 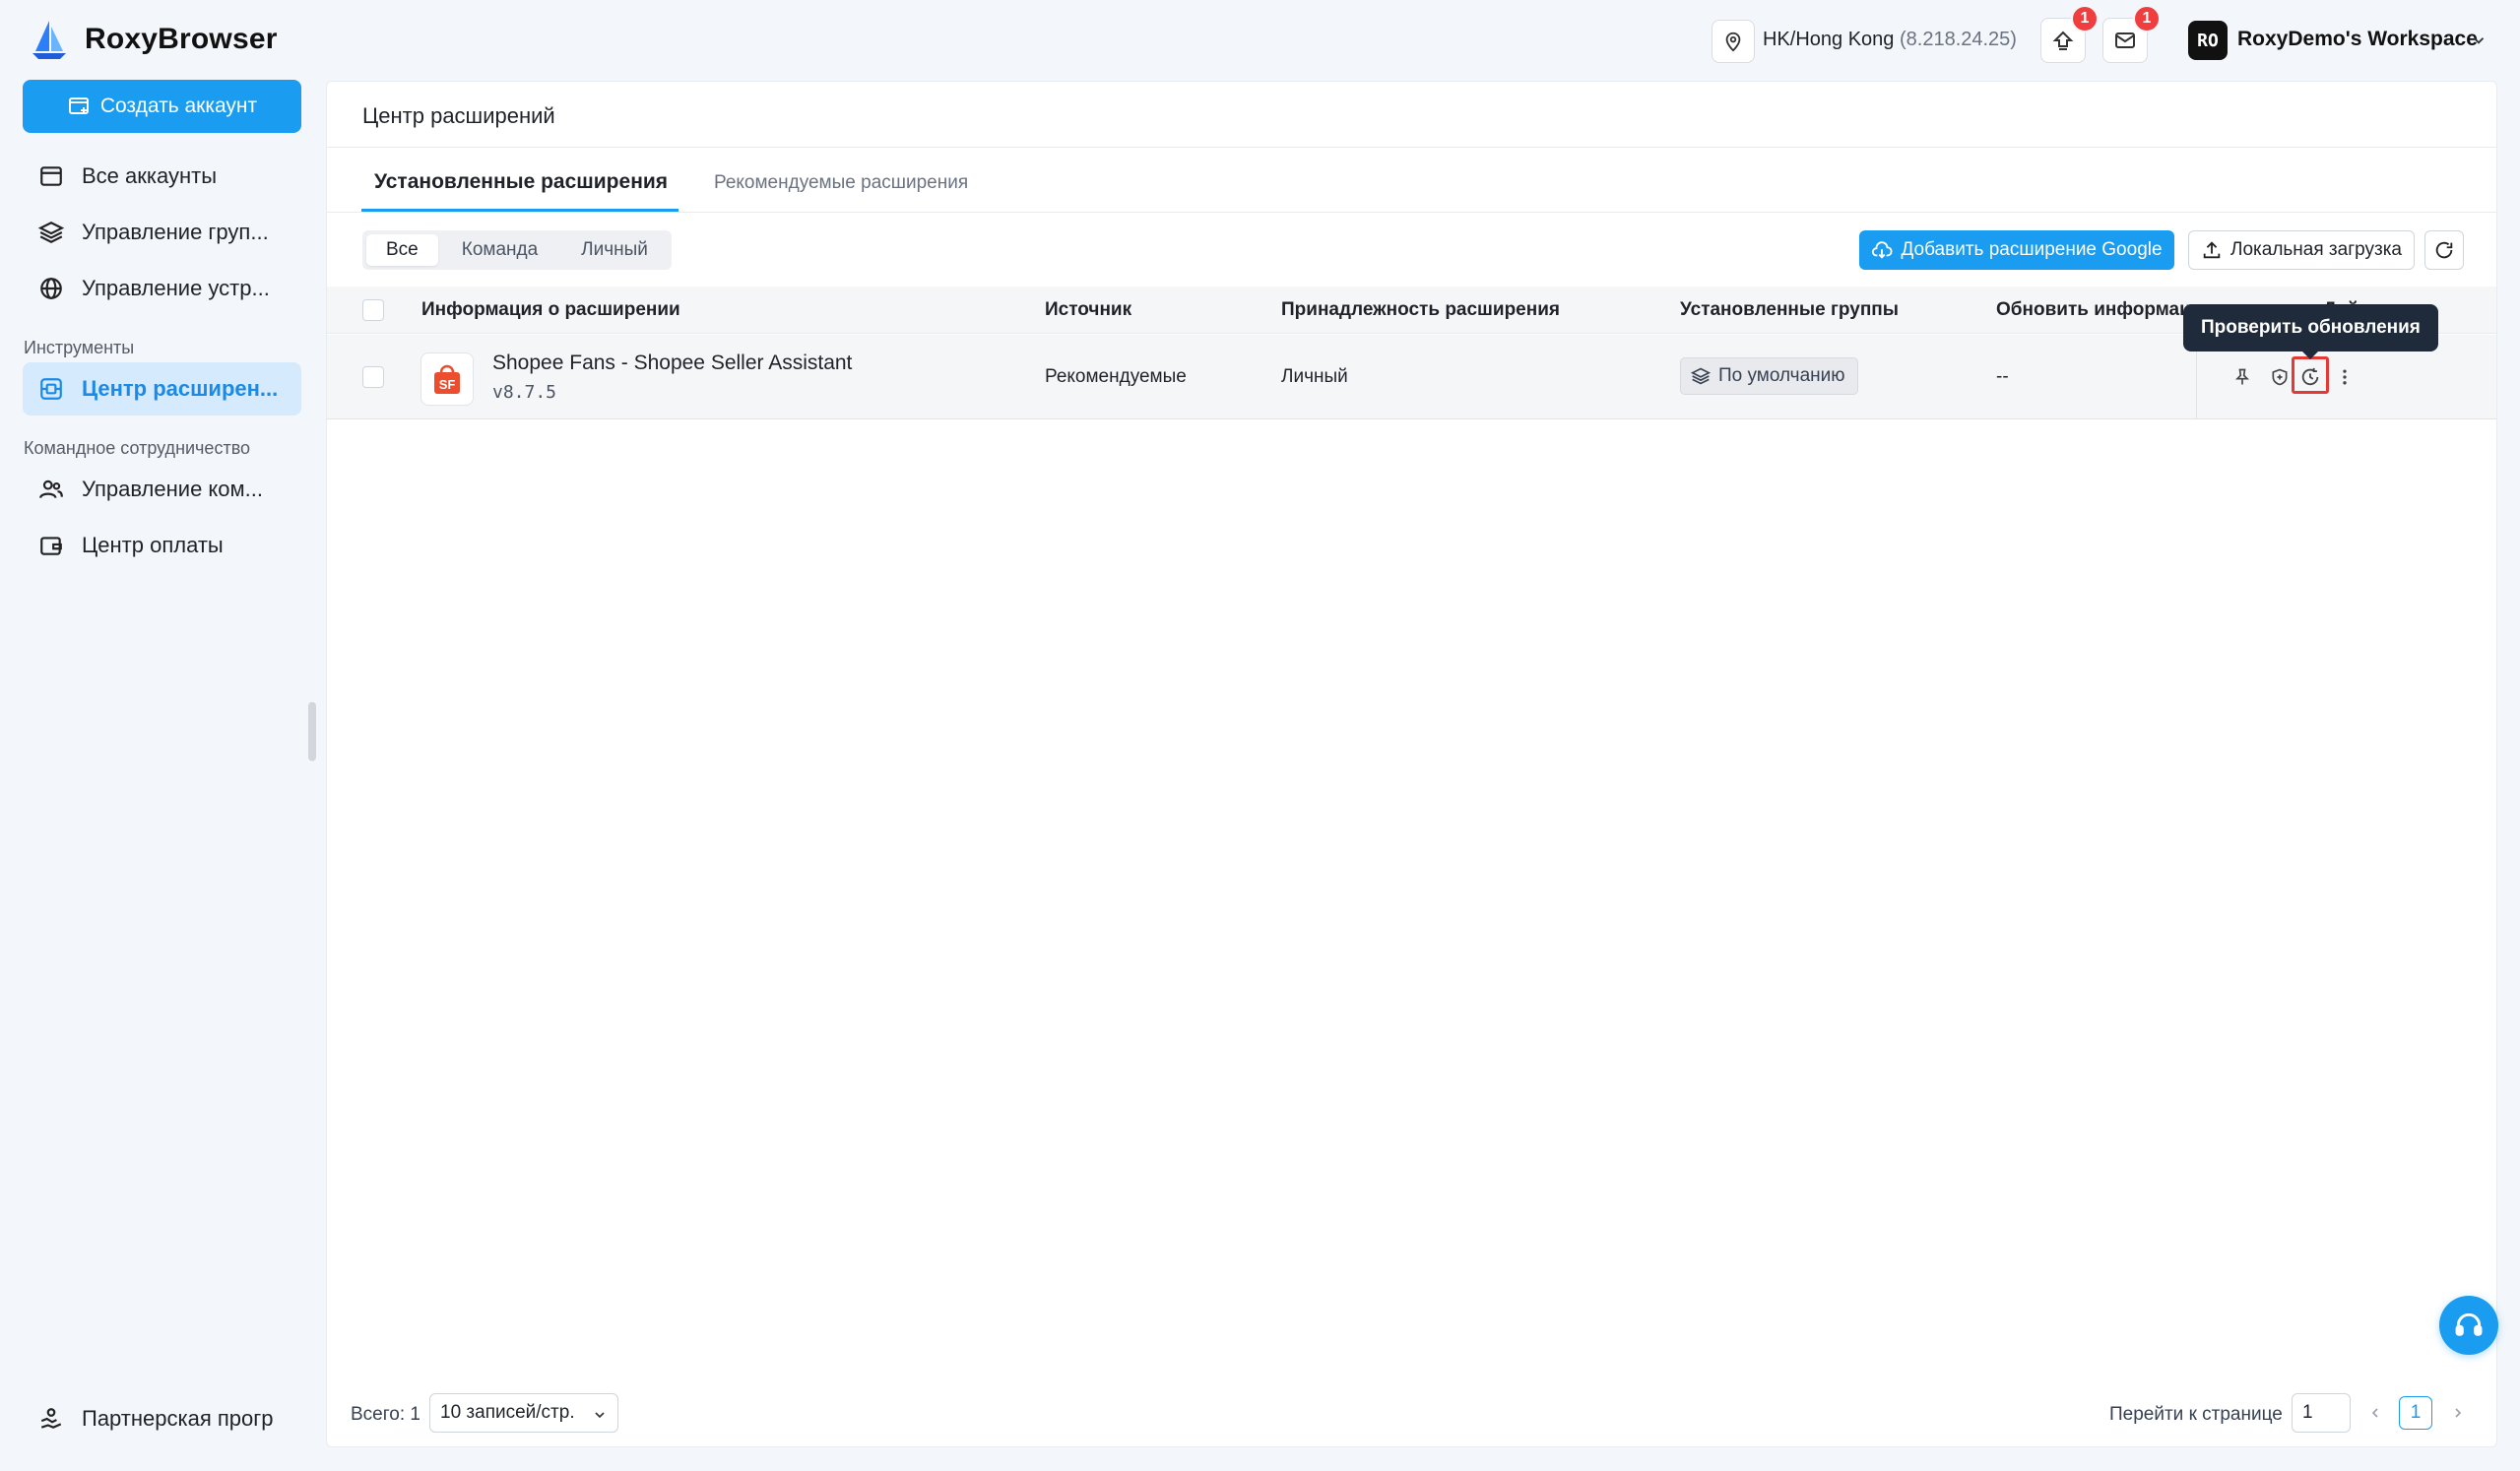 I want to click on extension-version: v8.7.5, so click(x=524, y=392).